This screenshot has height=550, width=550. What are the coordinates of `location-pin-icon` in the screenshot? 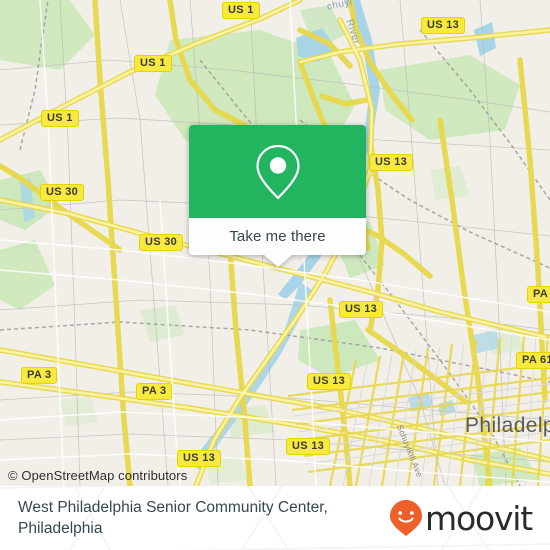 It's located at (277, 172).